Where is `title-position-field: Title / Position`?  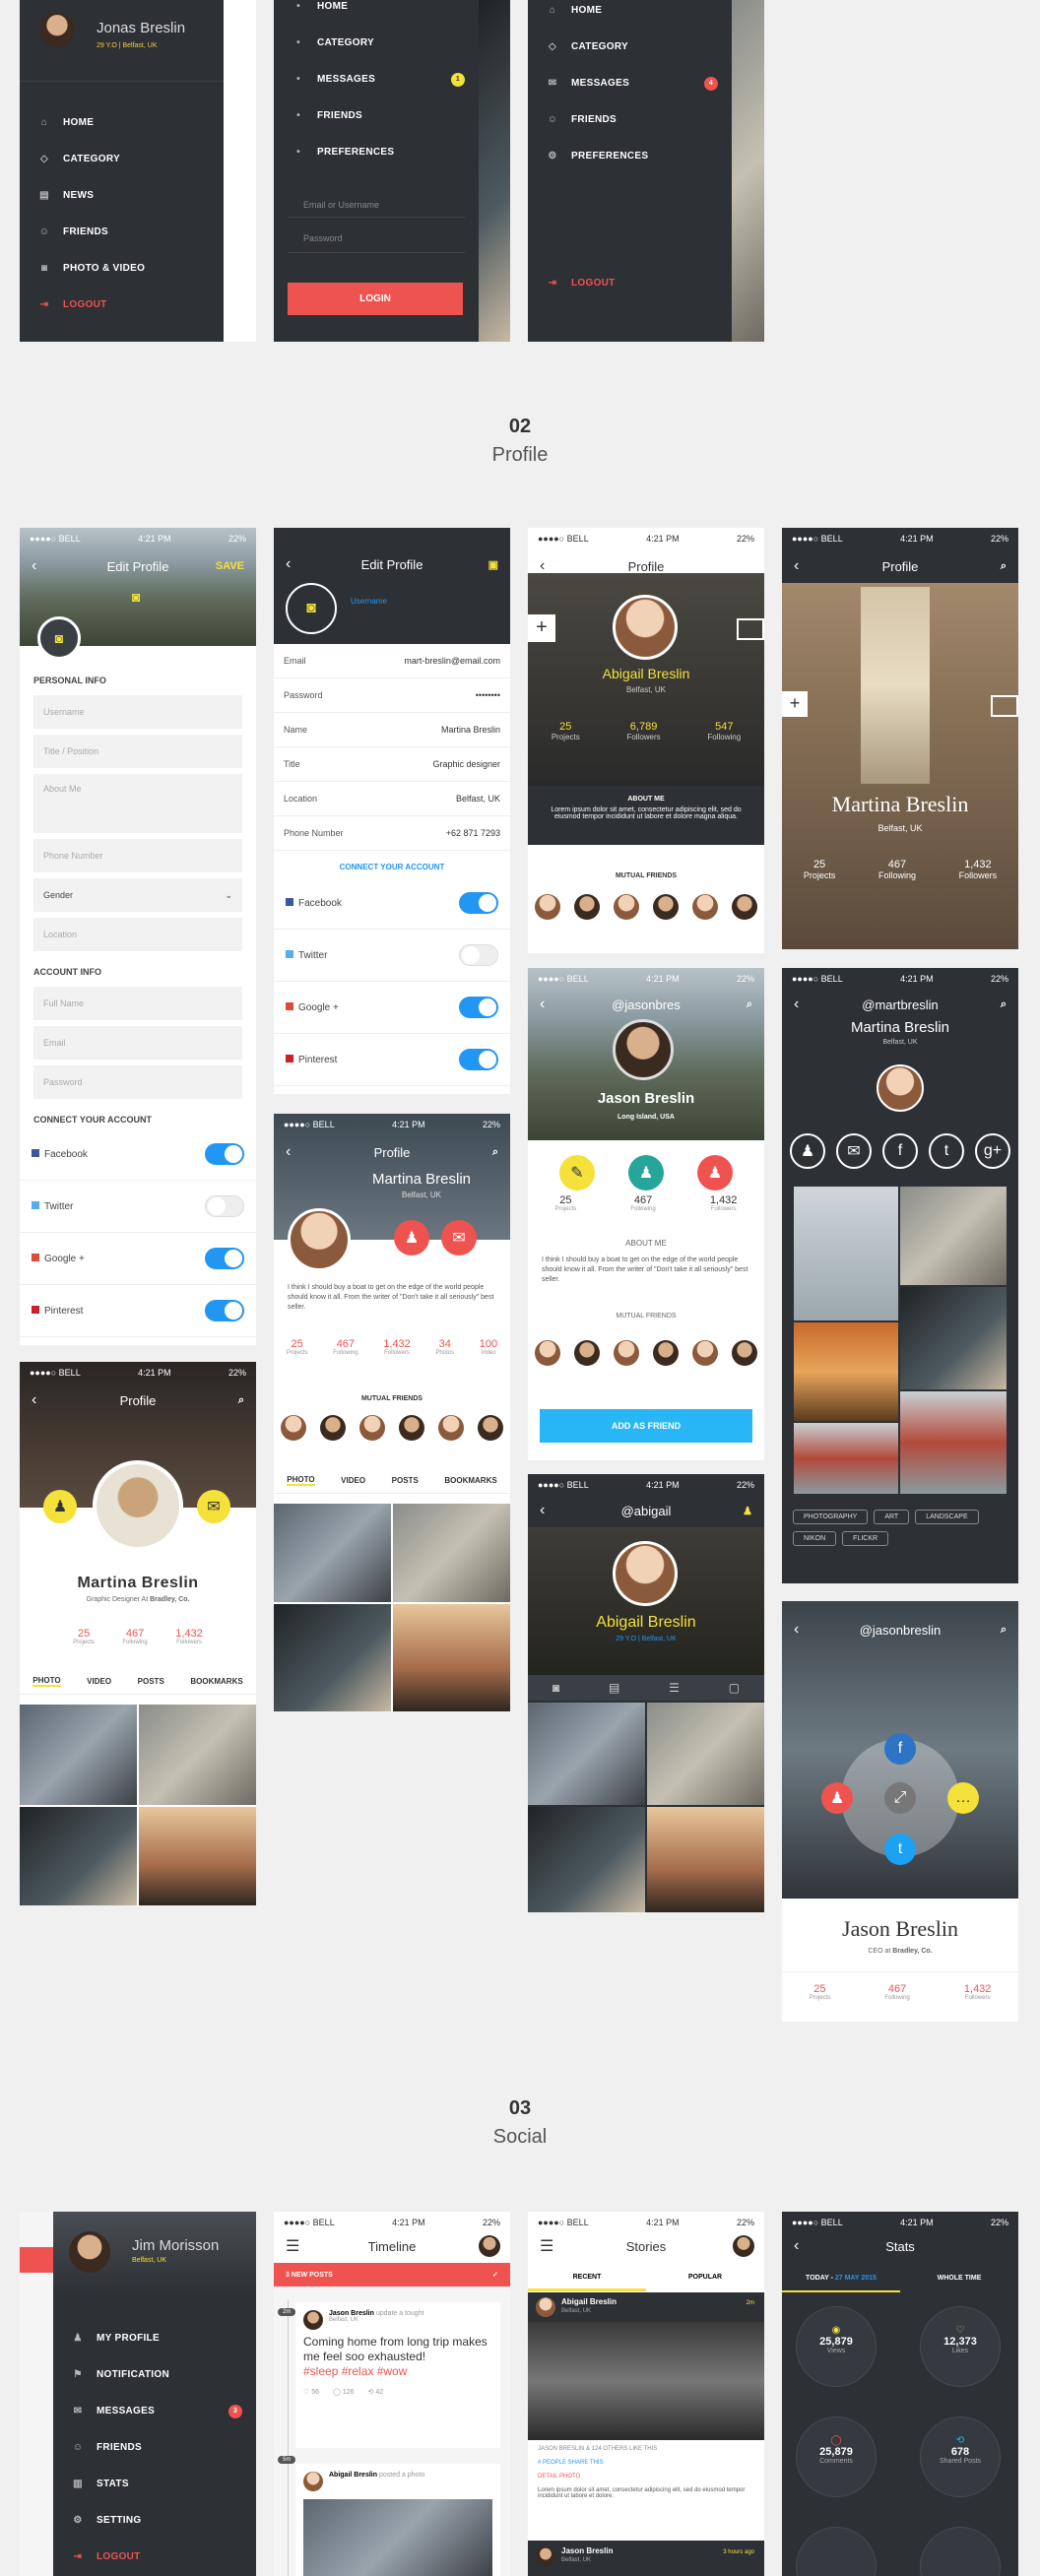
title-position-field: Title / Position is located at coordinates (137, 751).